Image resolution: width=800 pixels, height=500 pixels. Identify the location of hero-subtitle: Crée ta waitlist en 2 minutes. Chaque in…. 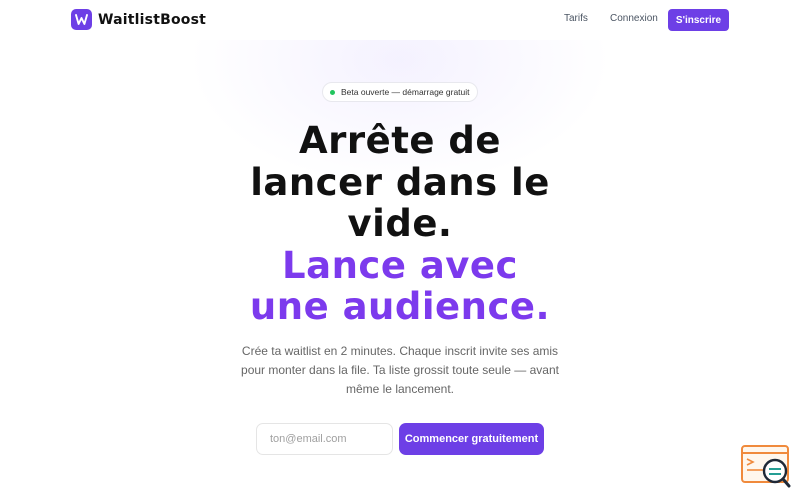
(400, 370).